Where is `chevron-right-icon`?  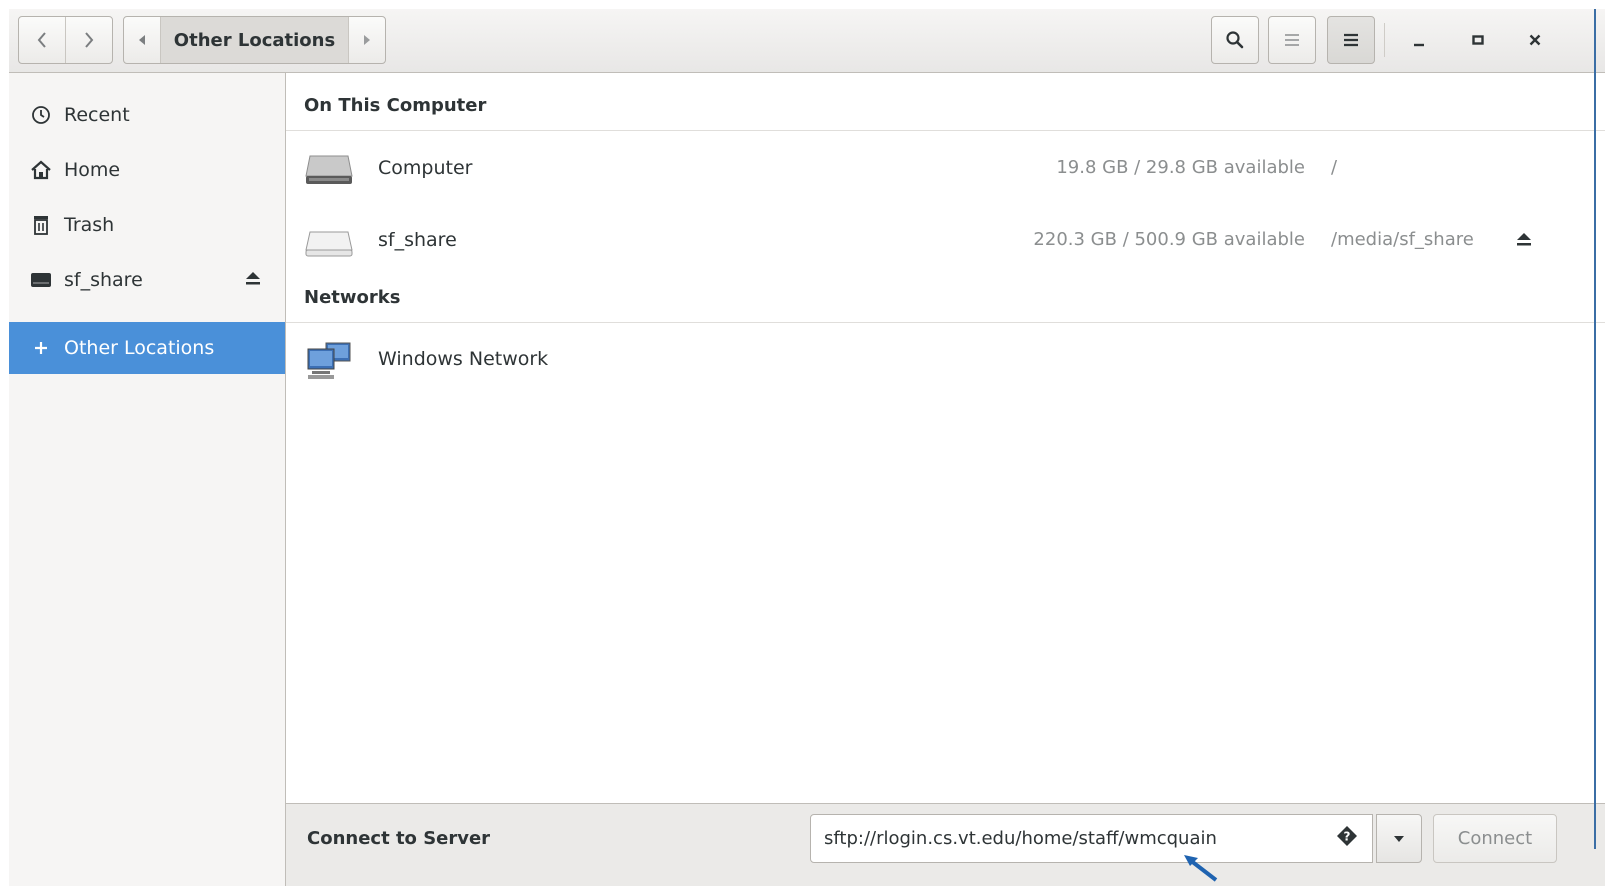
chevron-right-icon is located at coordinates (89, 40).